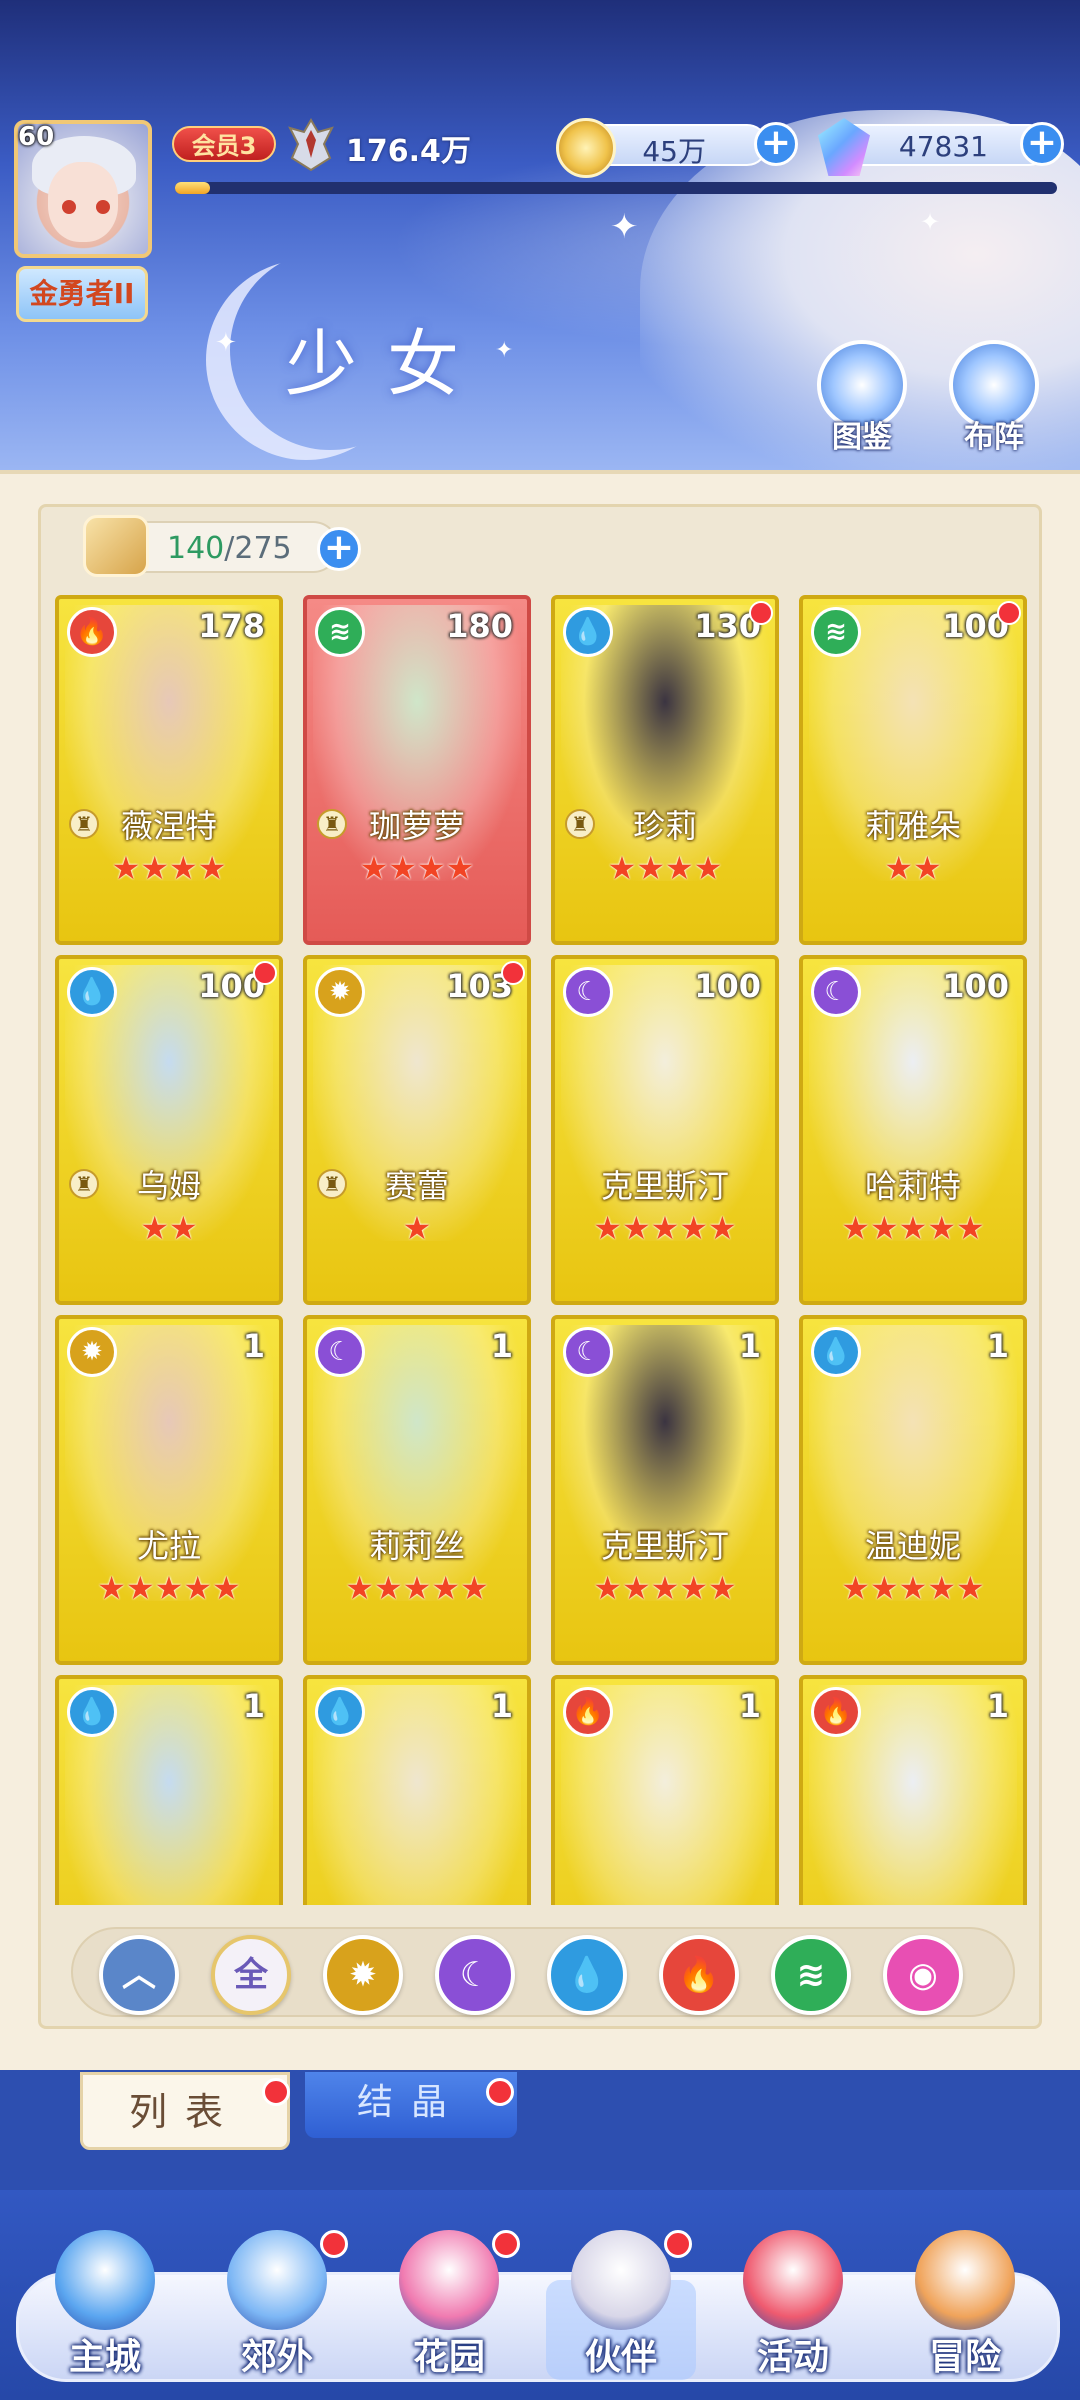 The width and height of the screenshot is (1080, 2400). What do you see at coordinates (479, 626) in the screenshot?
I see `character-level: 180` at bounding box center [479, 626].